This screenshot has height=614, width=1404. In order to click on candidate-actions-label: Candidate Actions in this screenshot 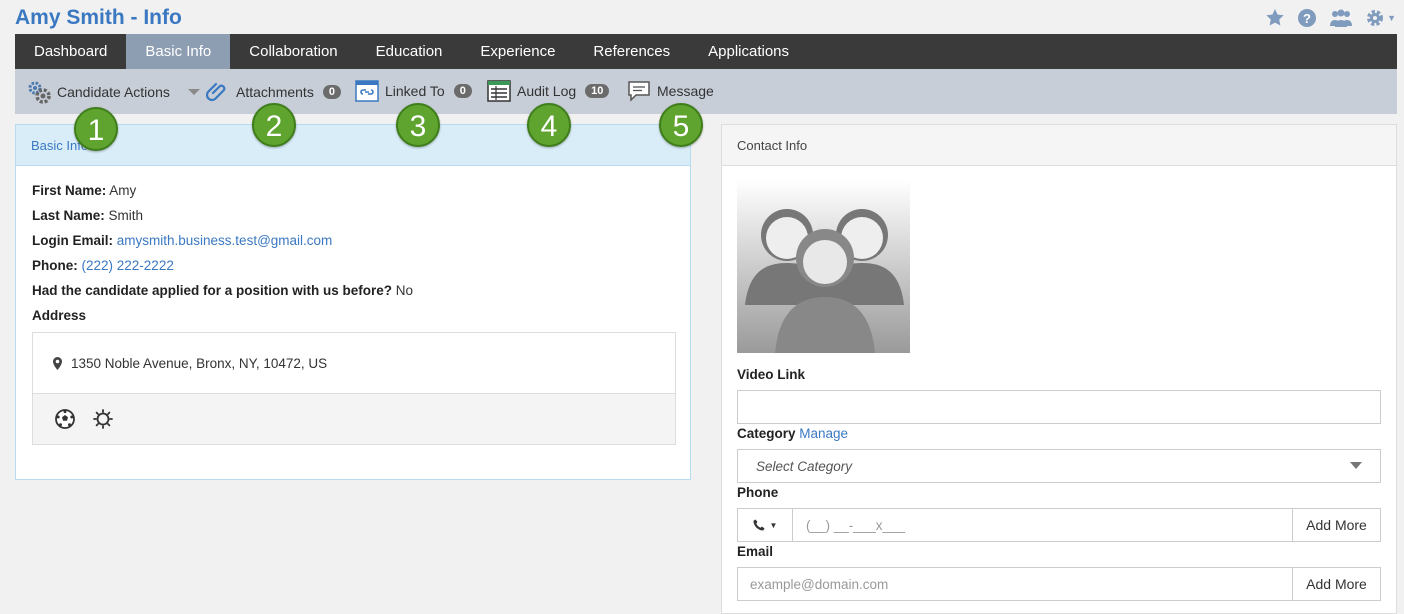, I will do `click(113, 92)`.